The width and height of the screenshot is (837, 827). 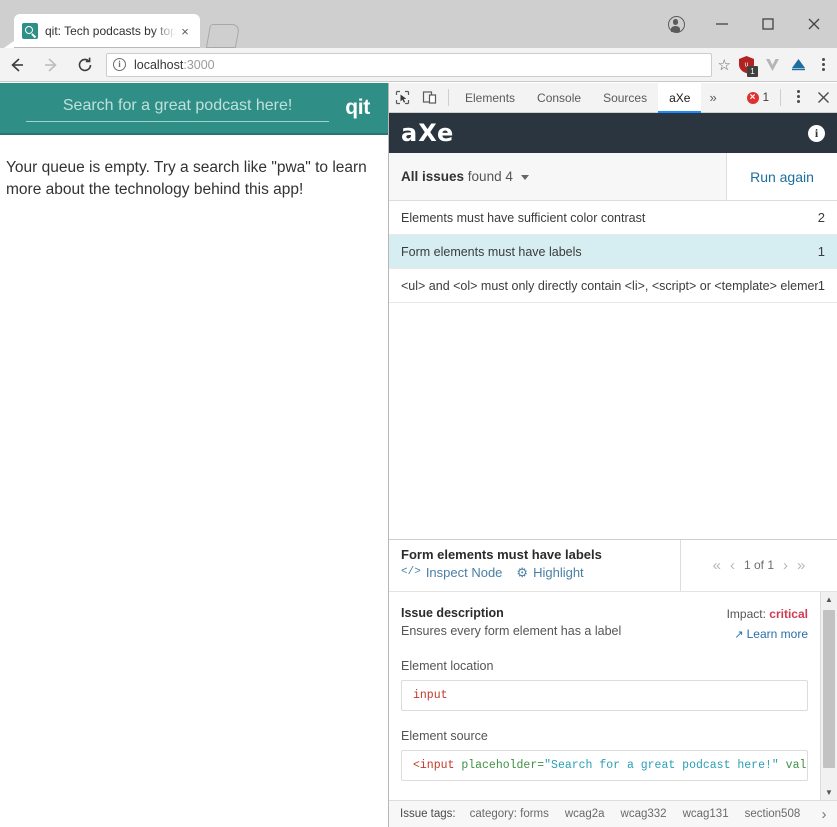 What do you see at coordinates (452, 612) in the screenshot?
I see `issue-description-title: Issue description` at bounding box center [452, 612].